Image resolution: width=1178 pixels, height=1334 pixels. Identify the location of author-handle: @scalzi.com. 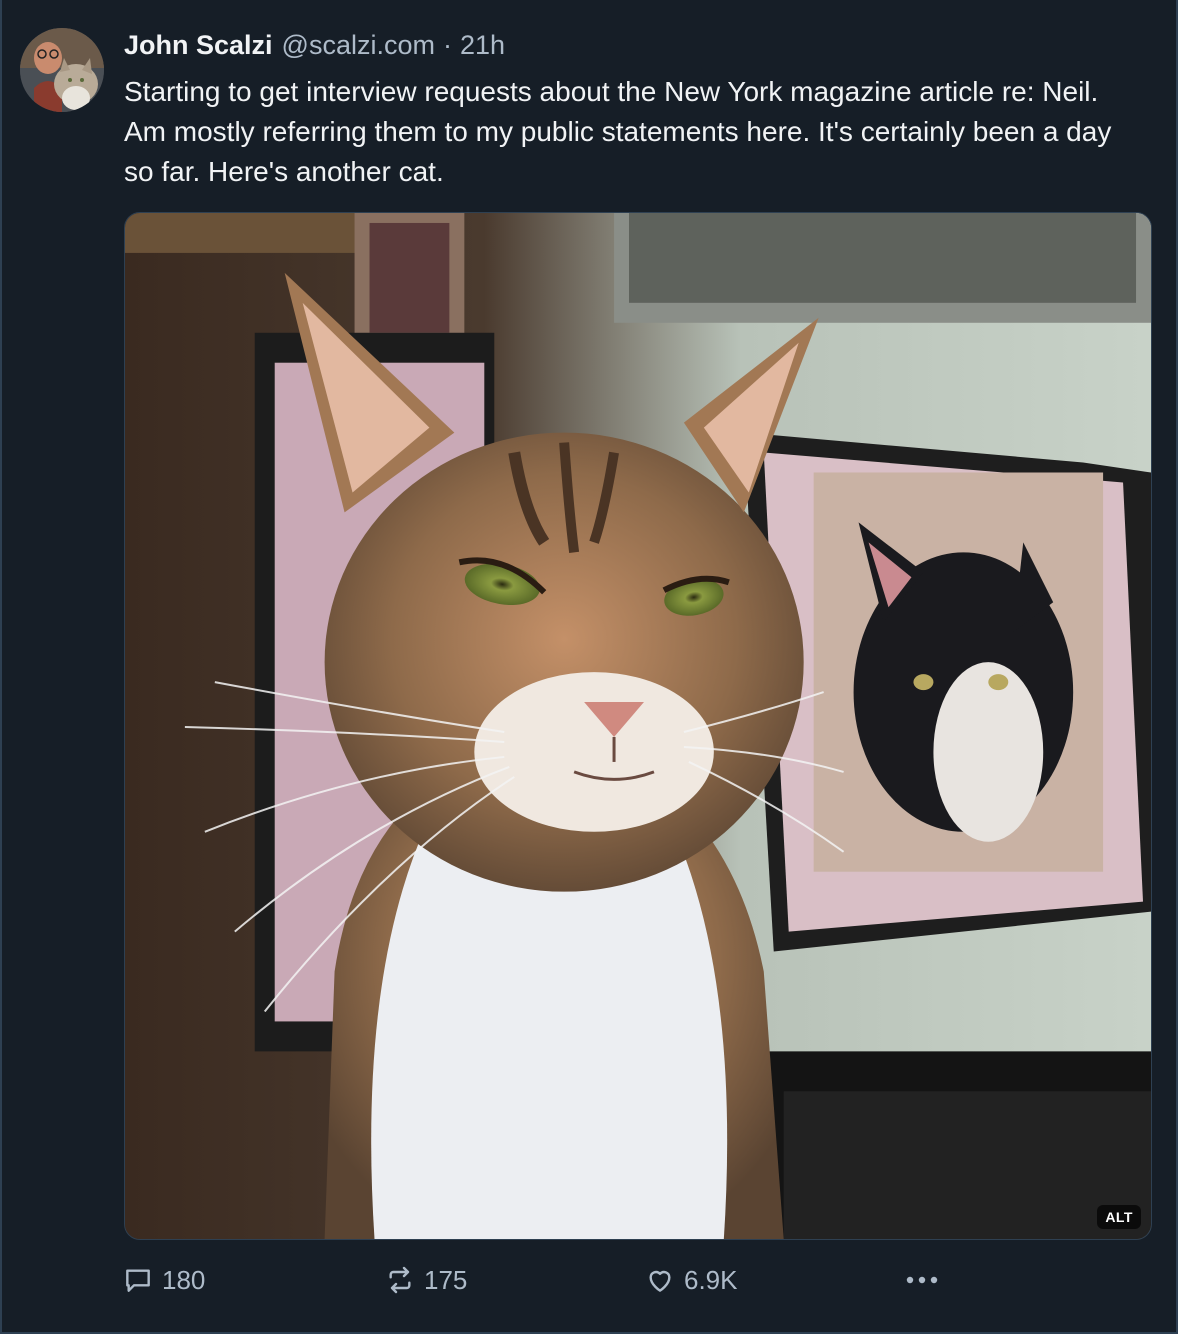
(358, 45).